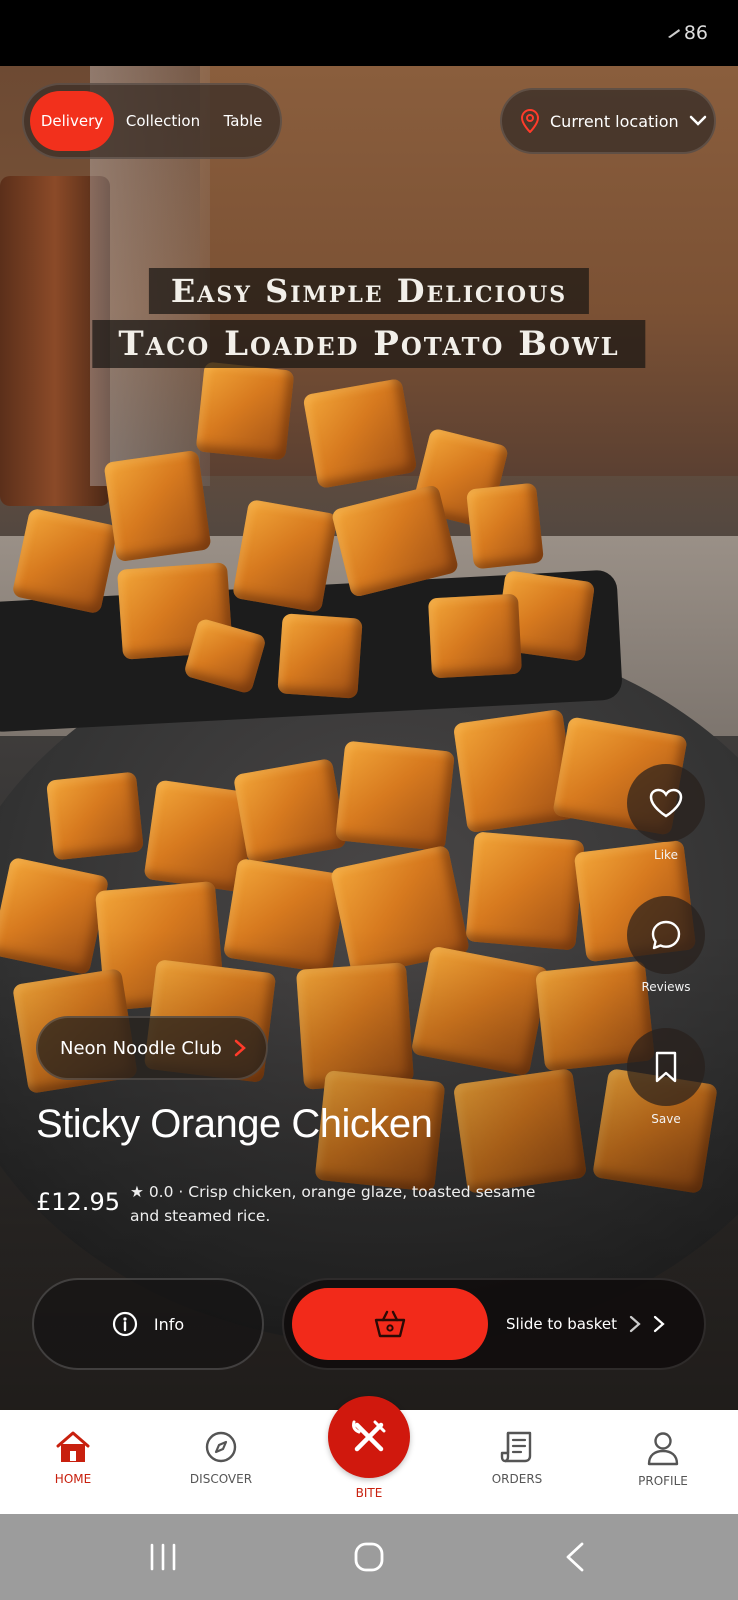 The width and height of the screenshot is (738, 1600). I want to click on order-mode-selector: Delivery Collection Table, so click(152, 121).